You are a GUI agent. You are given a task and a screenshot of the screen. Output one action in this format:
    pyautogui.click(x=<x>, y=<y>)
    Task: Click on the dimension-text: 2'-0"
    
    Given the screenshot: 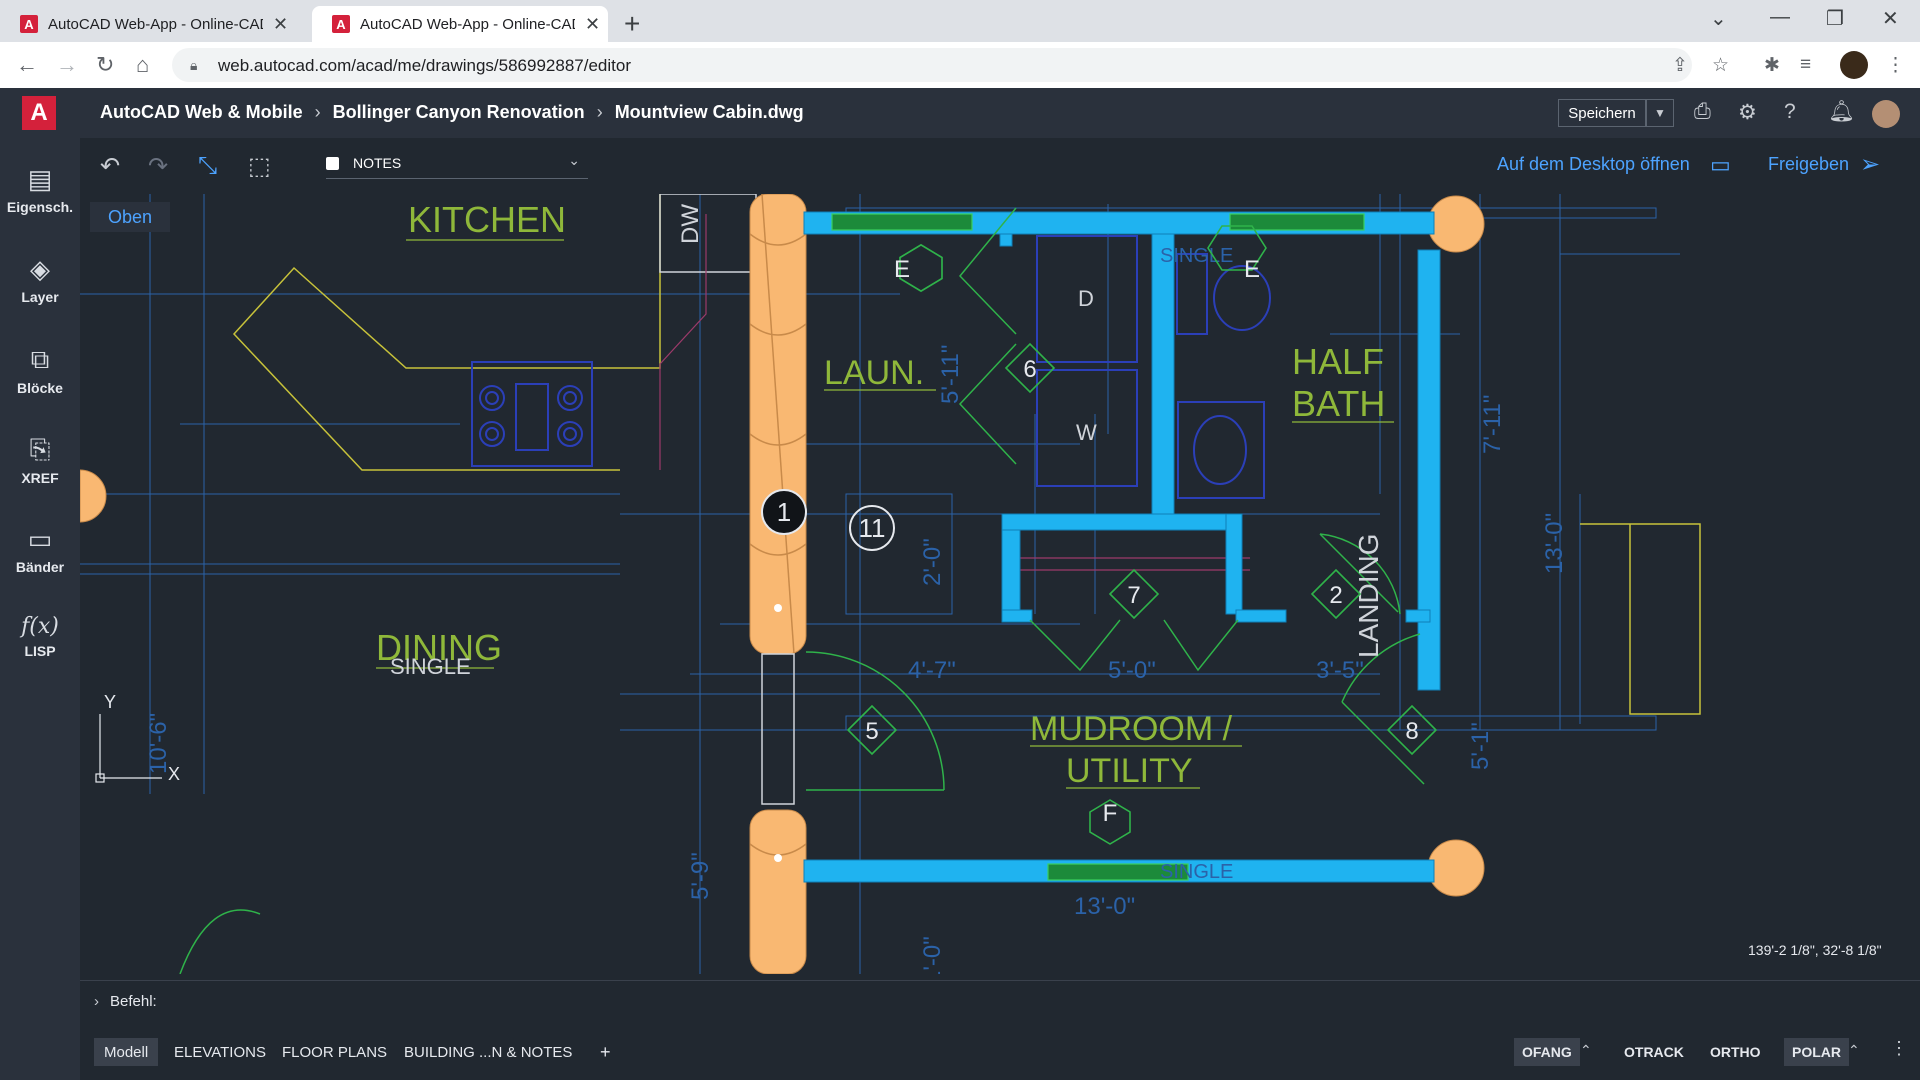 What is the action you would take?
    pyautogui.click(x=932, y=562)
    